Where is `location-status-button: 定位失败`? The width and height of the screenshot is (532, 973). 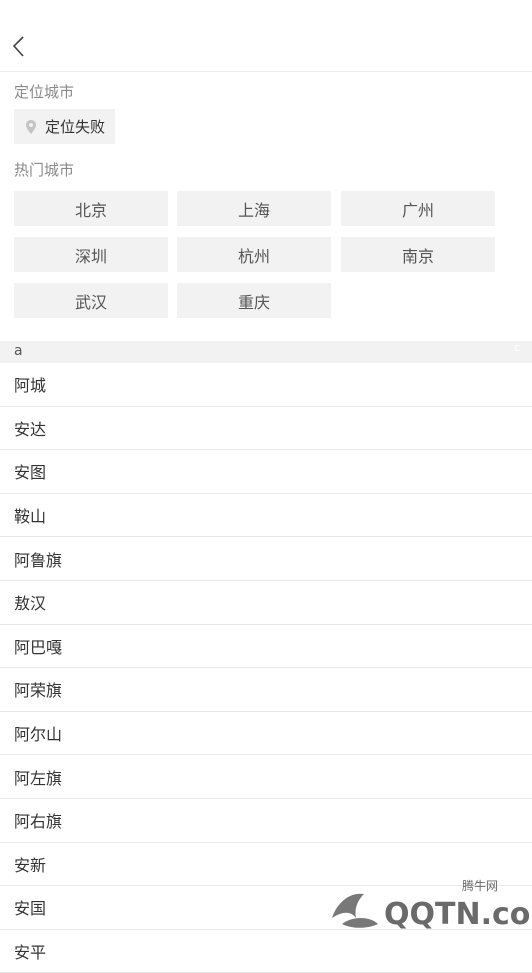
location-status-button: 定位失败 is located at coordinates (64, 126).